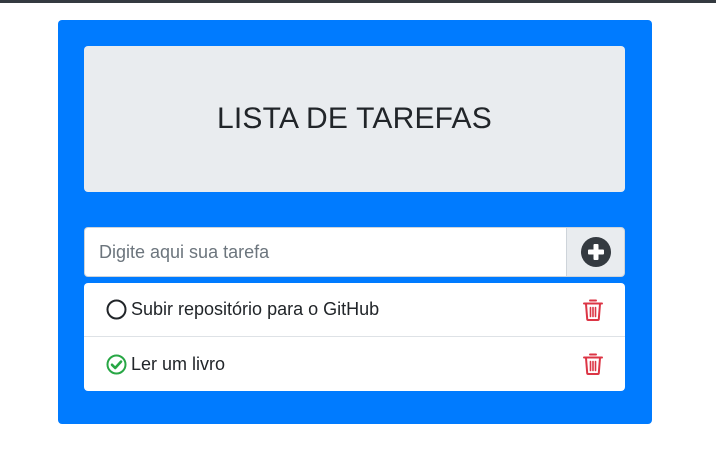 The width and height of the screenshot is (716, 470). Describe the element at coordinates (116, 309) in the screenshot. I see `circle-outline-icon` at that location.